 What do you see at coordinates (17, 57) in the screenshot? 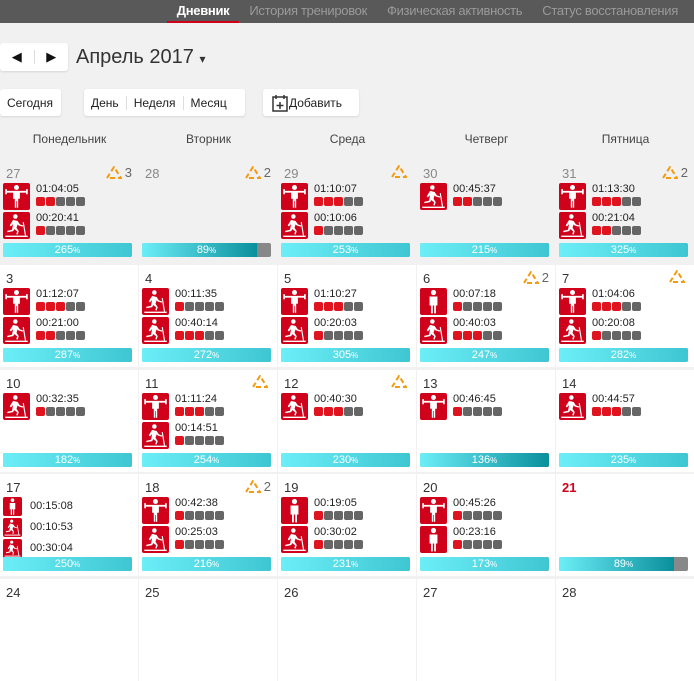
I see `prev-month-button: ◀` at bounding box center [17, 57].